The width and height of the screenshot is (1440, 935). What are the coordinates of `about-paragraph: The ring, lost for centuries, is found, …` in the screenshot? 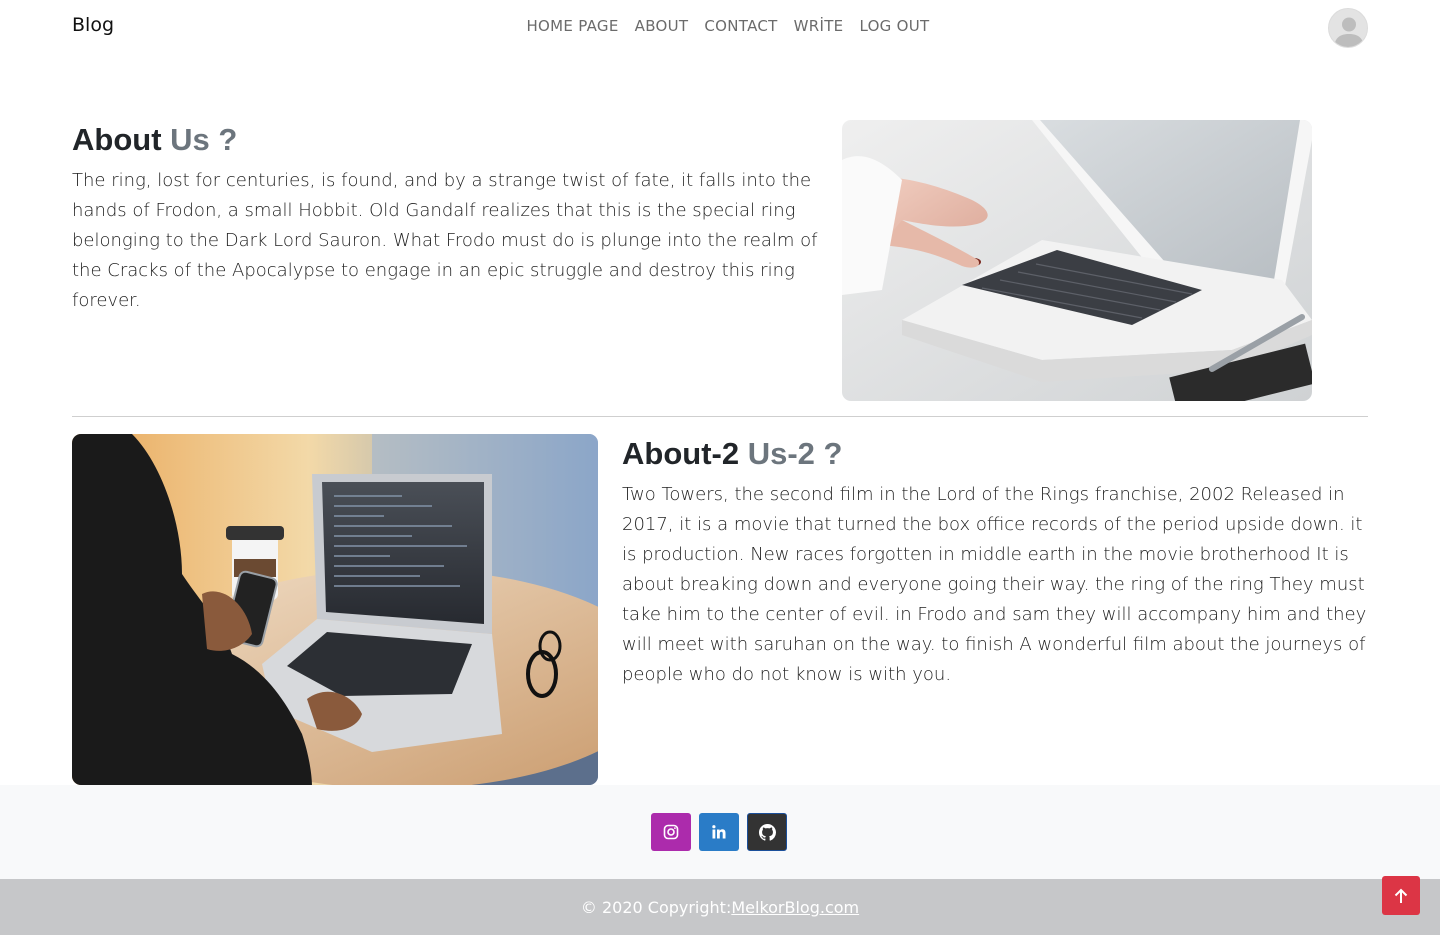 It's located at (445, 240).